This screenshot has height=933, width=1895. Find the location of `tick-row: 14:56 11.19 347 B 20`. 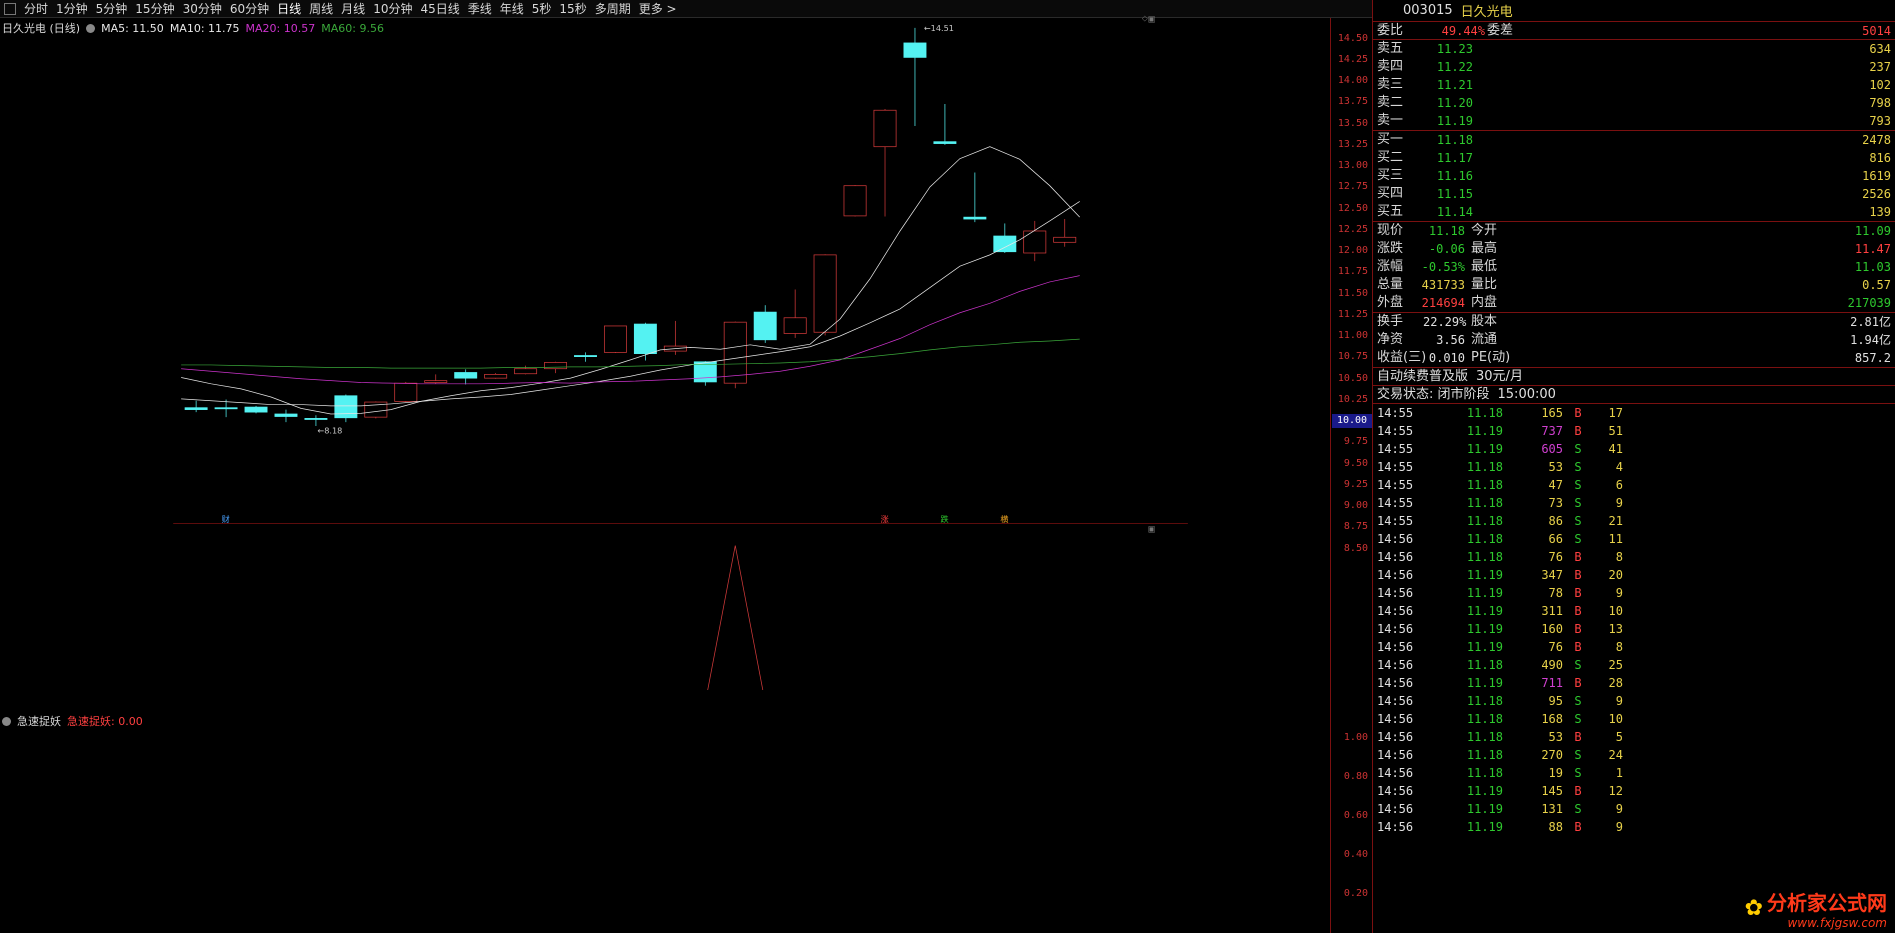

tick-row: 14:56 11.19 347 B 20 is located at coordinates (1634, 575).